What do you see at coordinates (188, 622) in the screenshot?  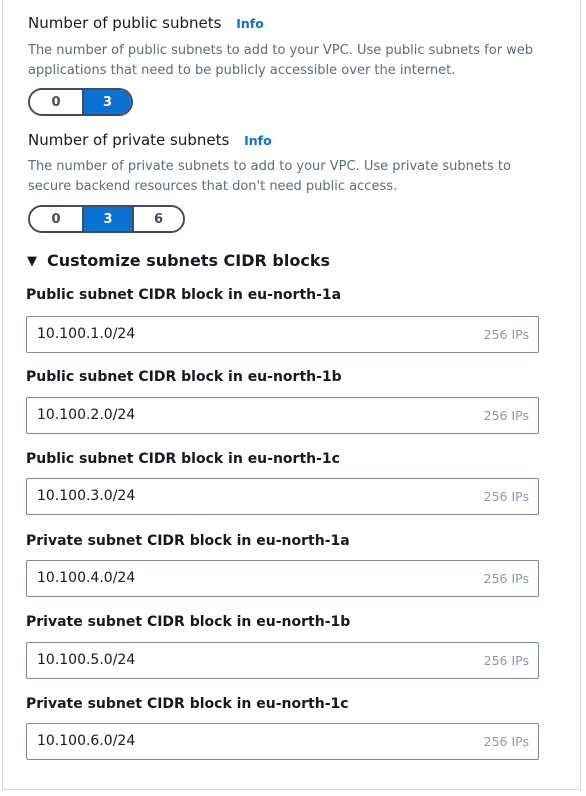 I see `cidr-field-label: Private subnet CIDR block in eu-north-1b` at bounding box center [188, 622].